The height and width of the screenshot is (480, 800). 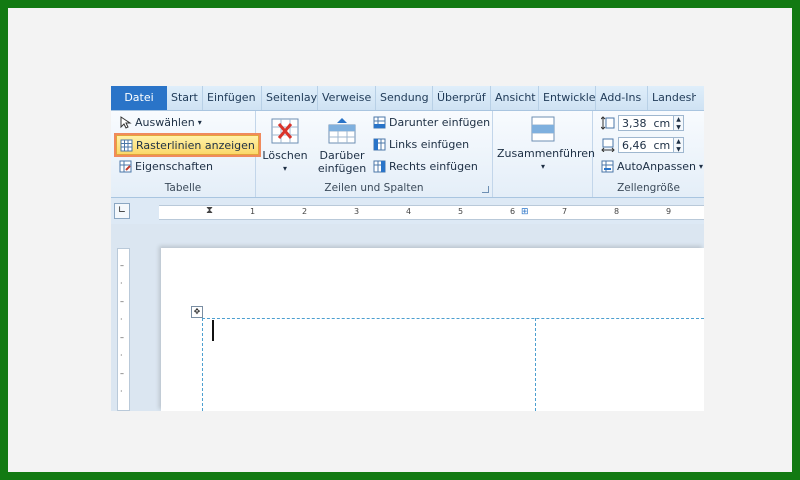 What do you see at coordinates (342, 131) in the screenshot?
I see `insert-row-above-icon` at bounding box center [342, 131].